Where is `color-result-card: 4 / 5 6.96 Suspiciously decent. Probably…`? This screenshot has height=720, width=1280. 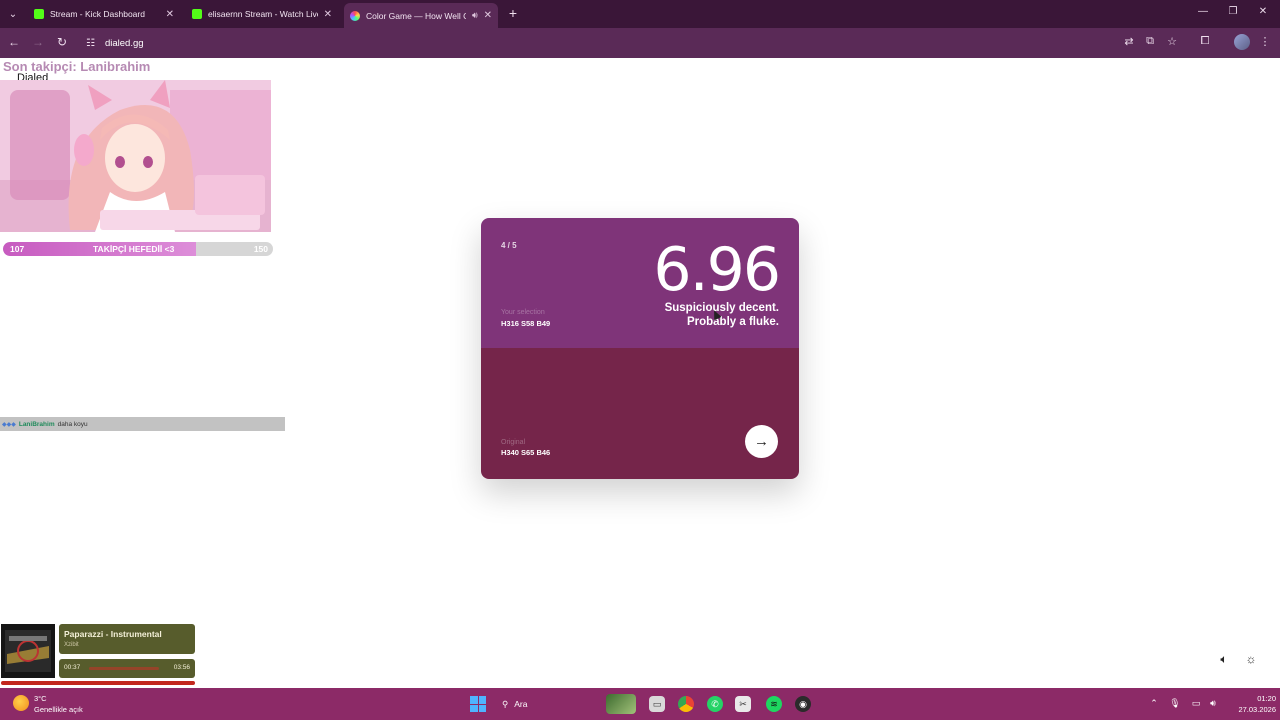 color-result-card: 4 / 5 6.96 Suspiciously decent. Probably… is located at coordinates (640, 348).